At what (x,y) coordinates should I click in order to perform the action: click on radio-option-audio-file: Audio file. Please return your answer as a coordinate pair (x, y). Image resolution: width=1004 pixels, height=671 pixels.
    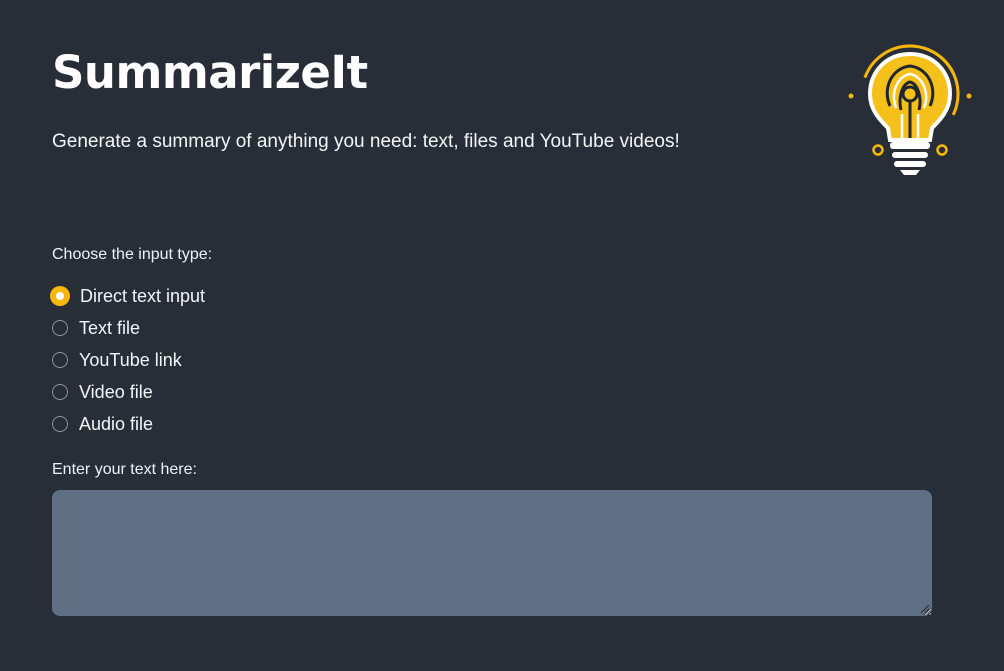
    Looking at the image, I should click on (128, 424).